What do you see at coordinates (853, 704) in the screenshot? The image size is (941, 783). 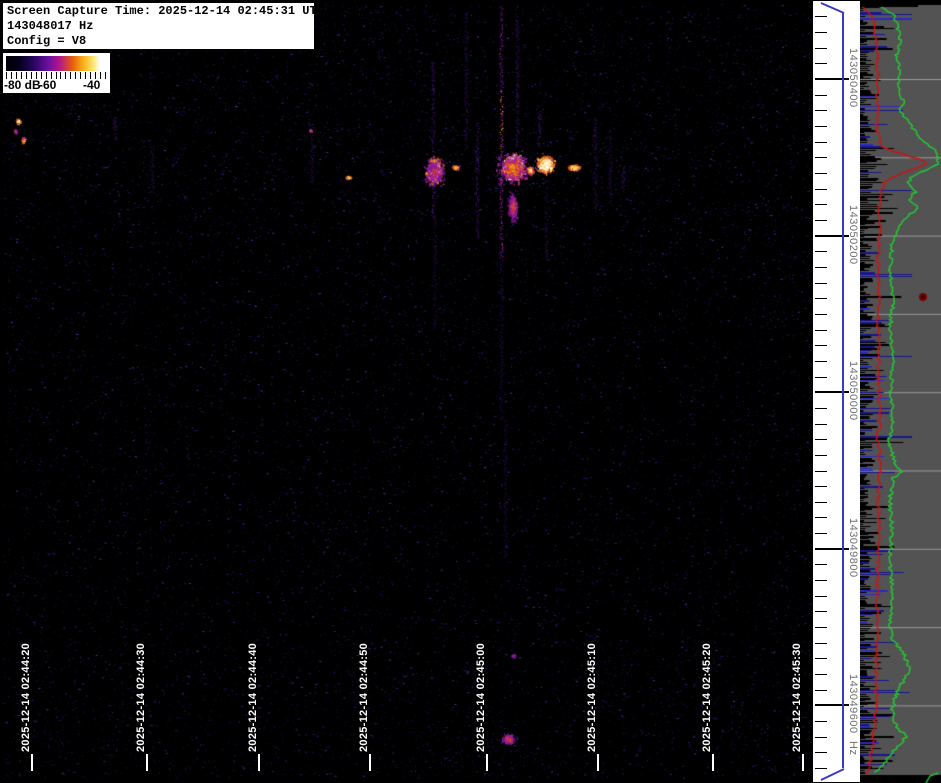 I see `frequency-tick-label: 143049600` at bounding box center [853, 704].